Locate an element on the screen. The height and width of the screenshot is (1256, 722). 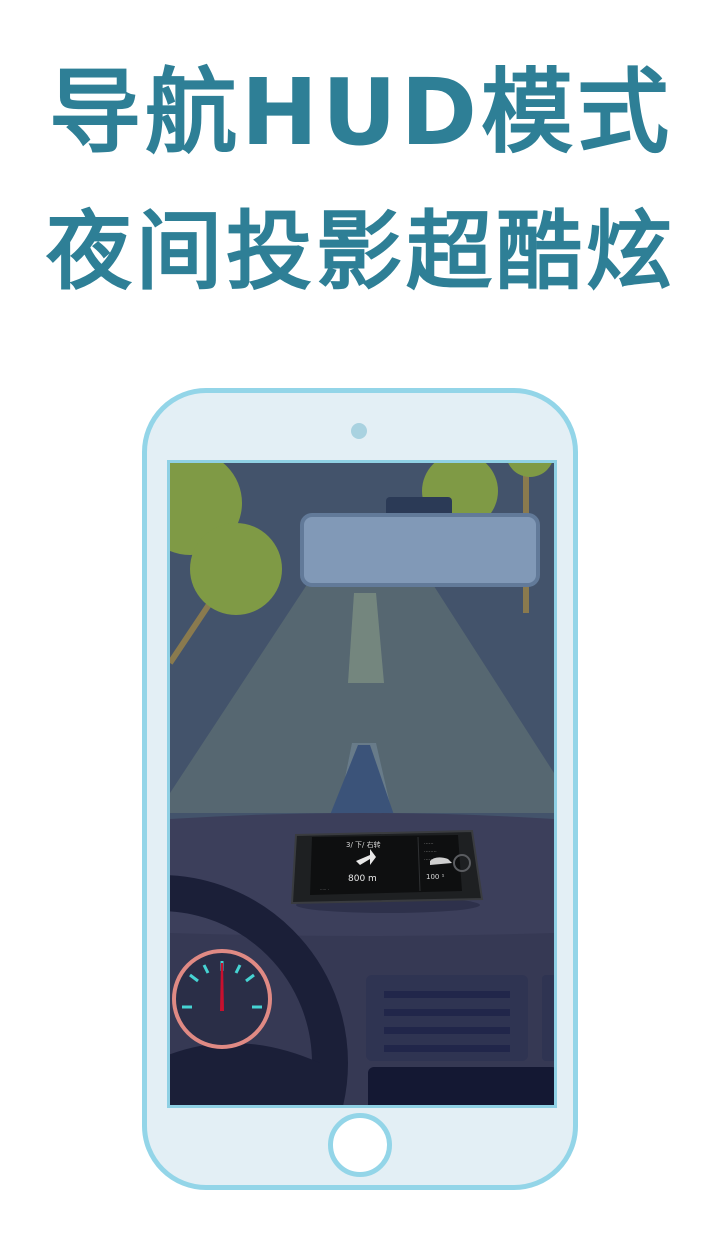
front-camera is located at coordinates (359, 431).